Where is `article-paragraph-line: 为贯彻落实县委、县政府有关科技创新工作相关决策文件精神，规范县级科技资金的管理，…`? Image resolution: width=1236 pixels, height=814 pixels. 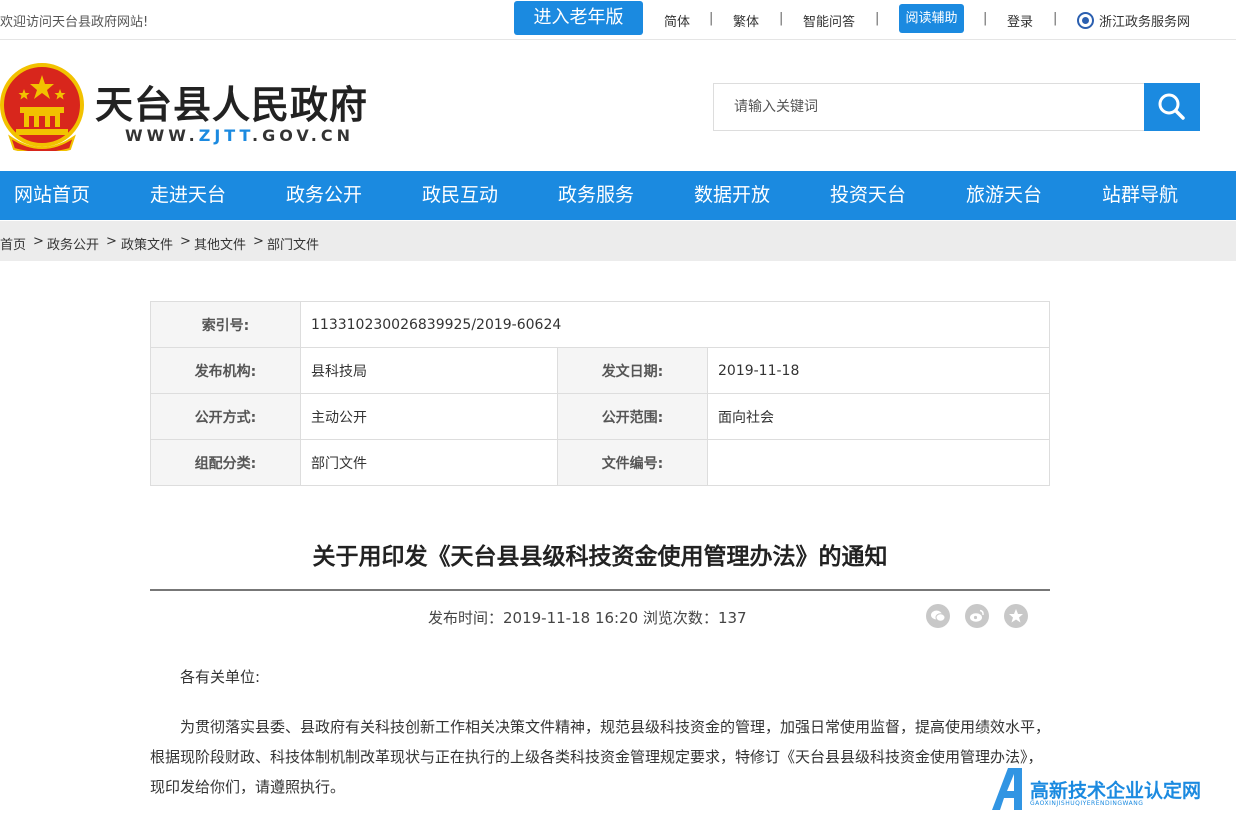 article-paragraph-line: 为贯彻落实县委、县政府有关科技创新工作相关决策文件精神，规范县级科技资金的管理，… is located at coordinates (615, 727).